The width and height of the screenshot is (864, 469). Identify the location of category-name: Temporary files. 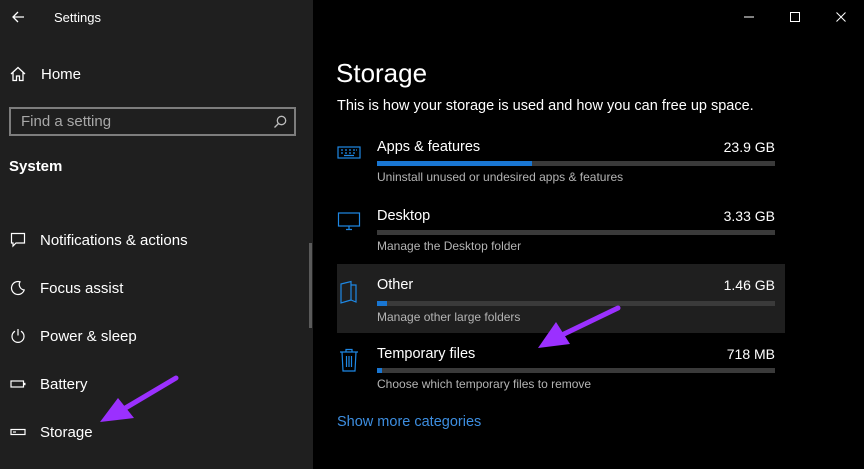
(426, 354).